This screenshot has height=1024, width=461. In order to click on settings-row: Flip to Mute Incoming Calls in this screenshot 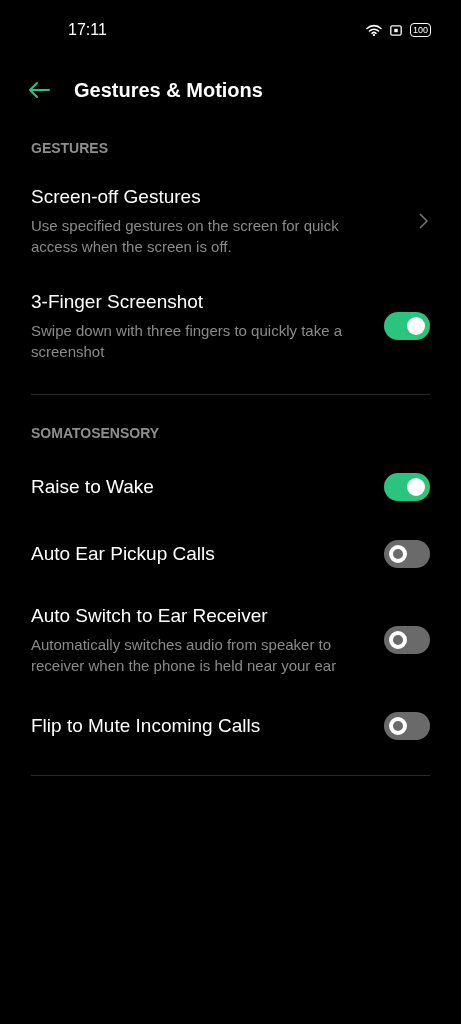, I will do `click(230, 725)`.